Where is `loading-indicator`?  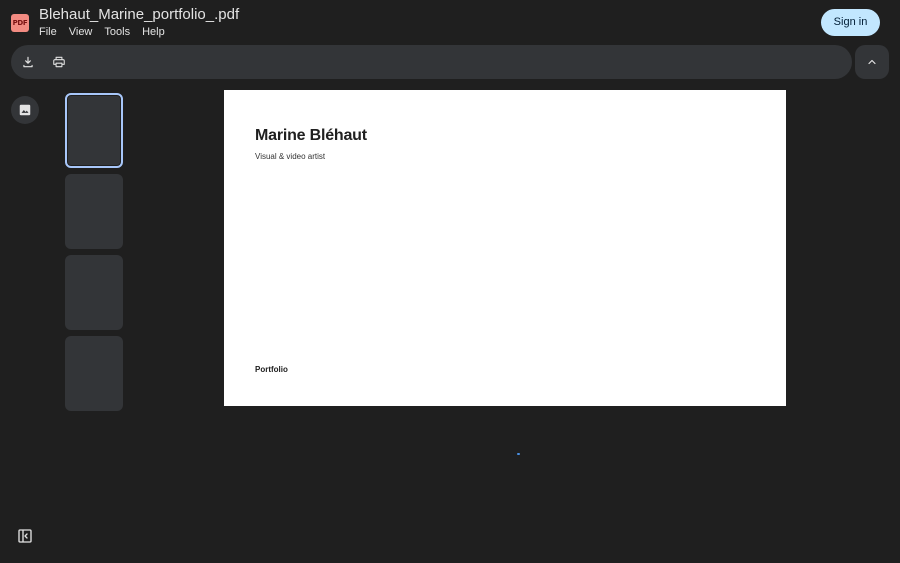 loading-indicator is located at coordinates (518, 454).